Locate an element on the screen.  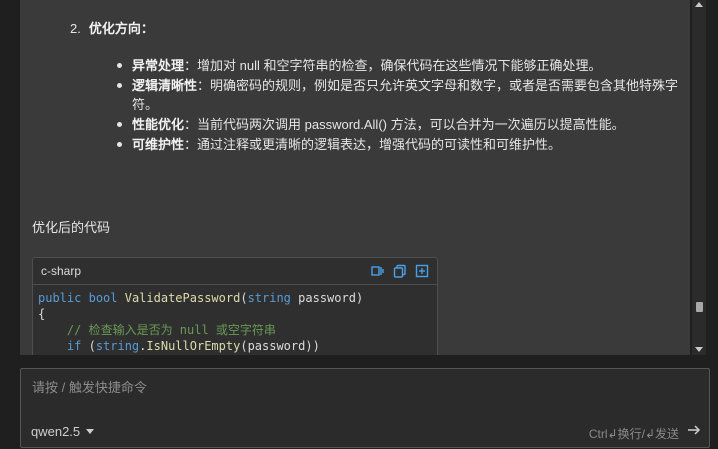
section-heading: 2. 优化方向： is located at coordinates (112, 27).